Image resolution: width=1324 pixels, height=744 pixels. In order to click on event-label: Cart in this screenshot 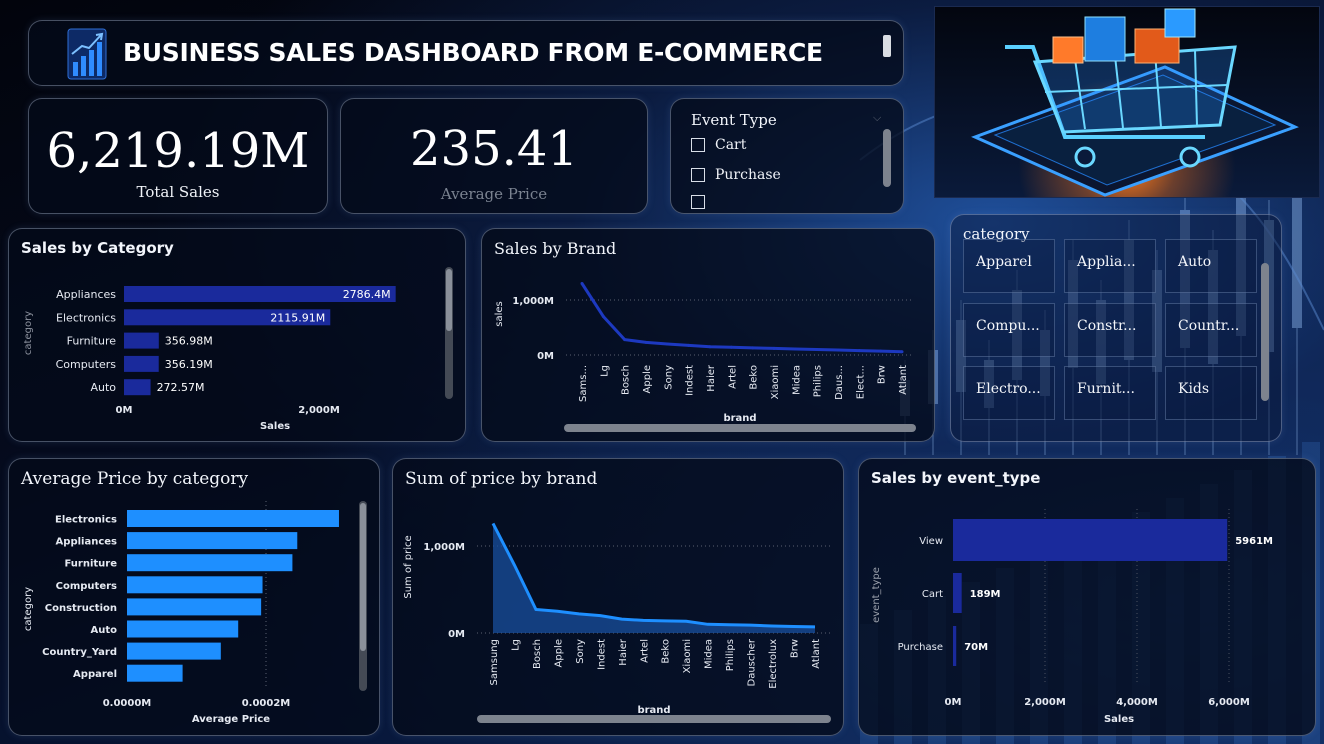, I will do `click(932, 594)`.